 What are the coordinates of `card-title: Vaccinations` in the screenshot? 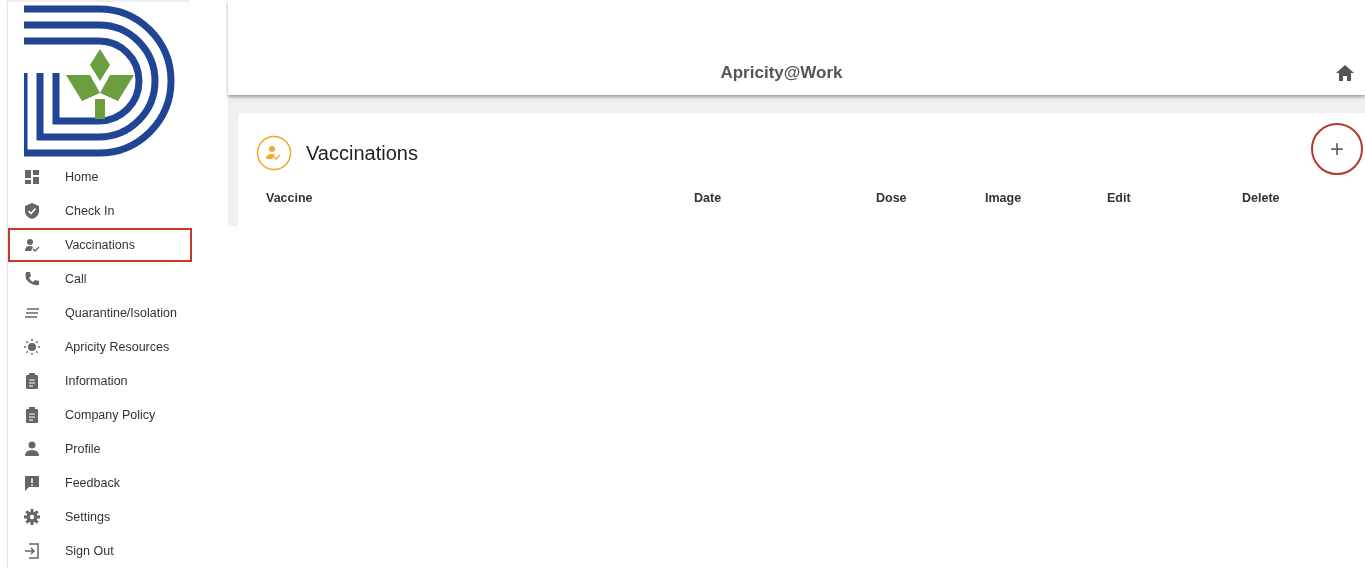 It's located at (362, 153).